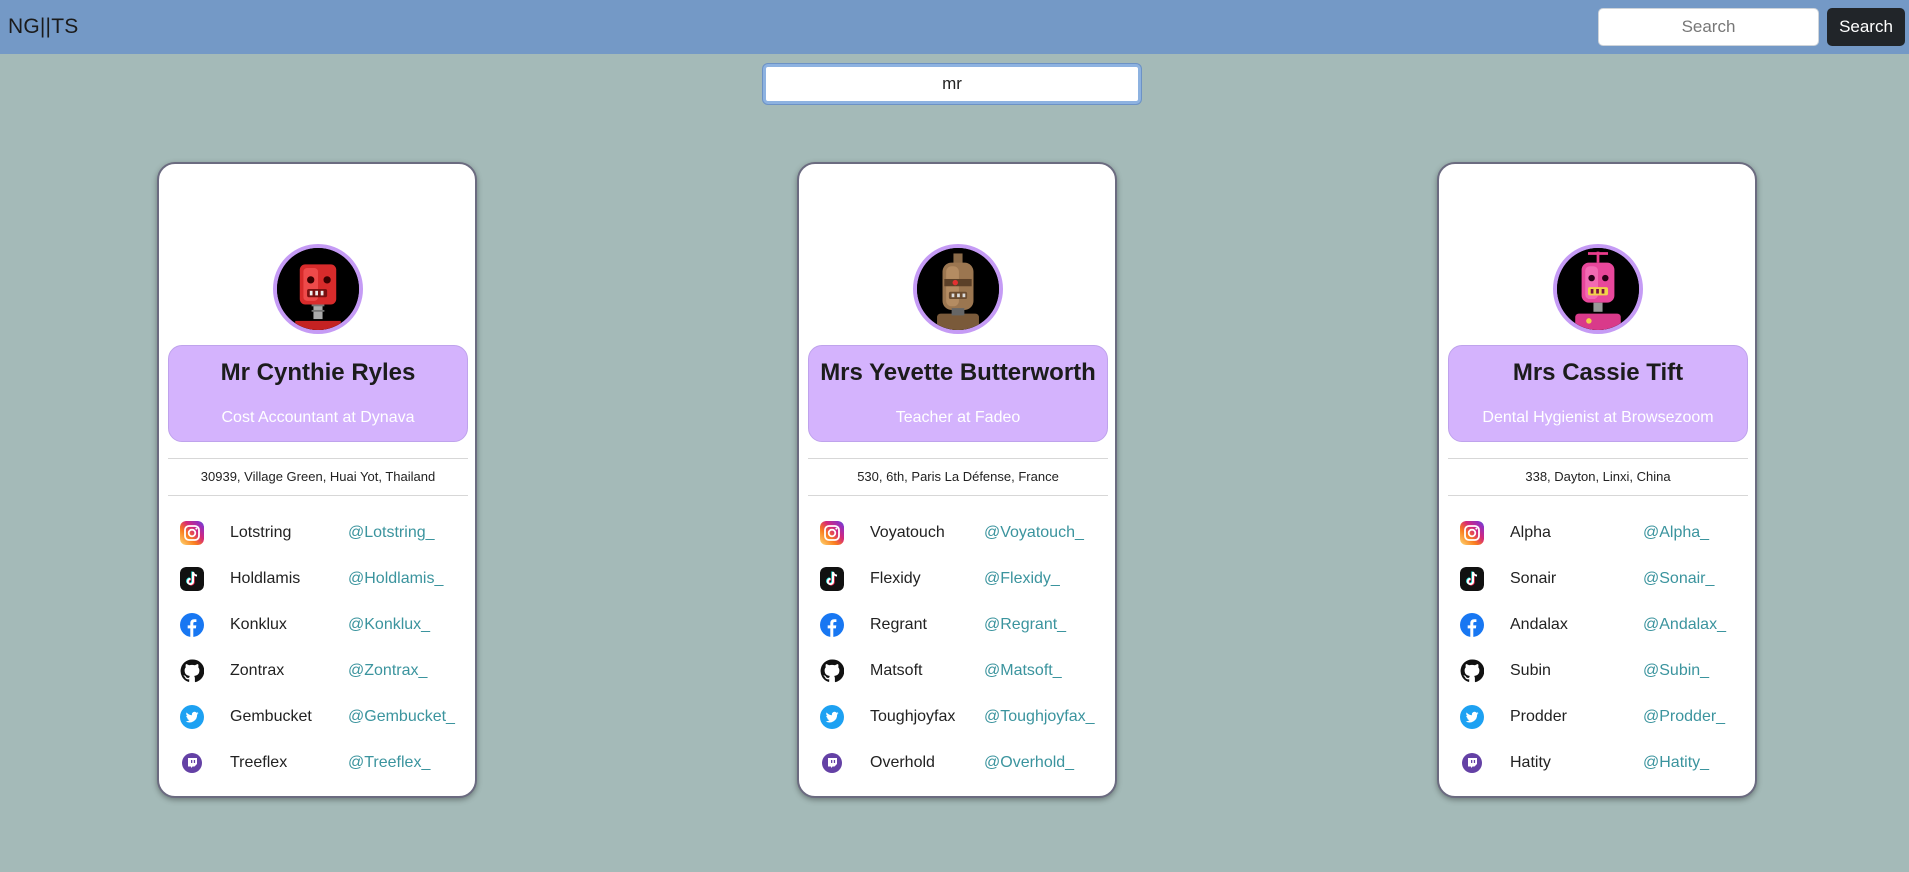 The image size is (1909, 872). I want to click on social-name: Treeflex, so click(259, 762).